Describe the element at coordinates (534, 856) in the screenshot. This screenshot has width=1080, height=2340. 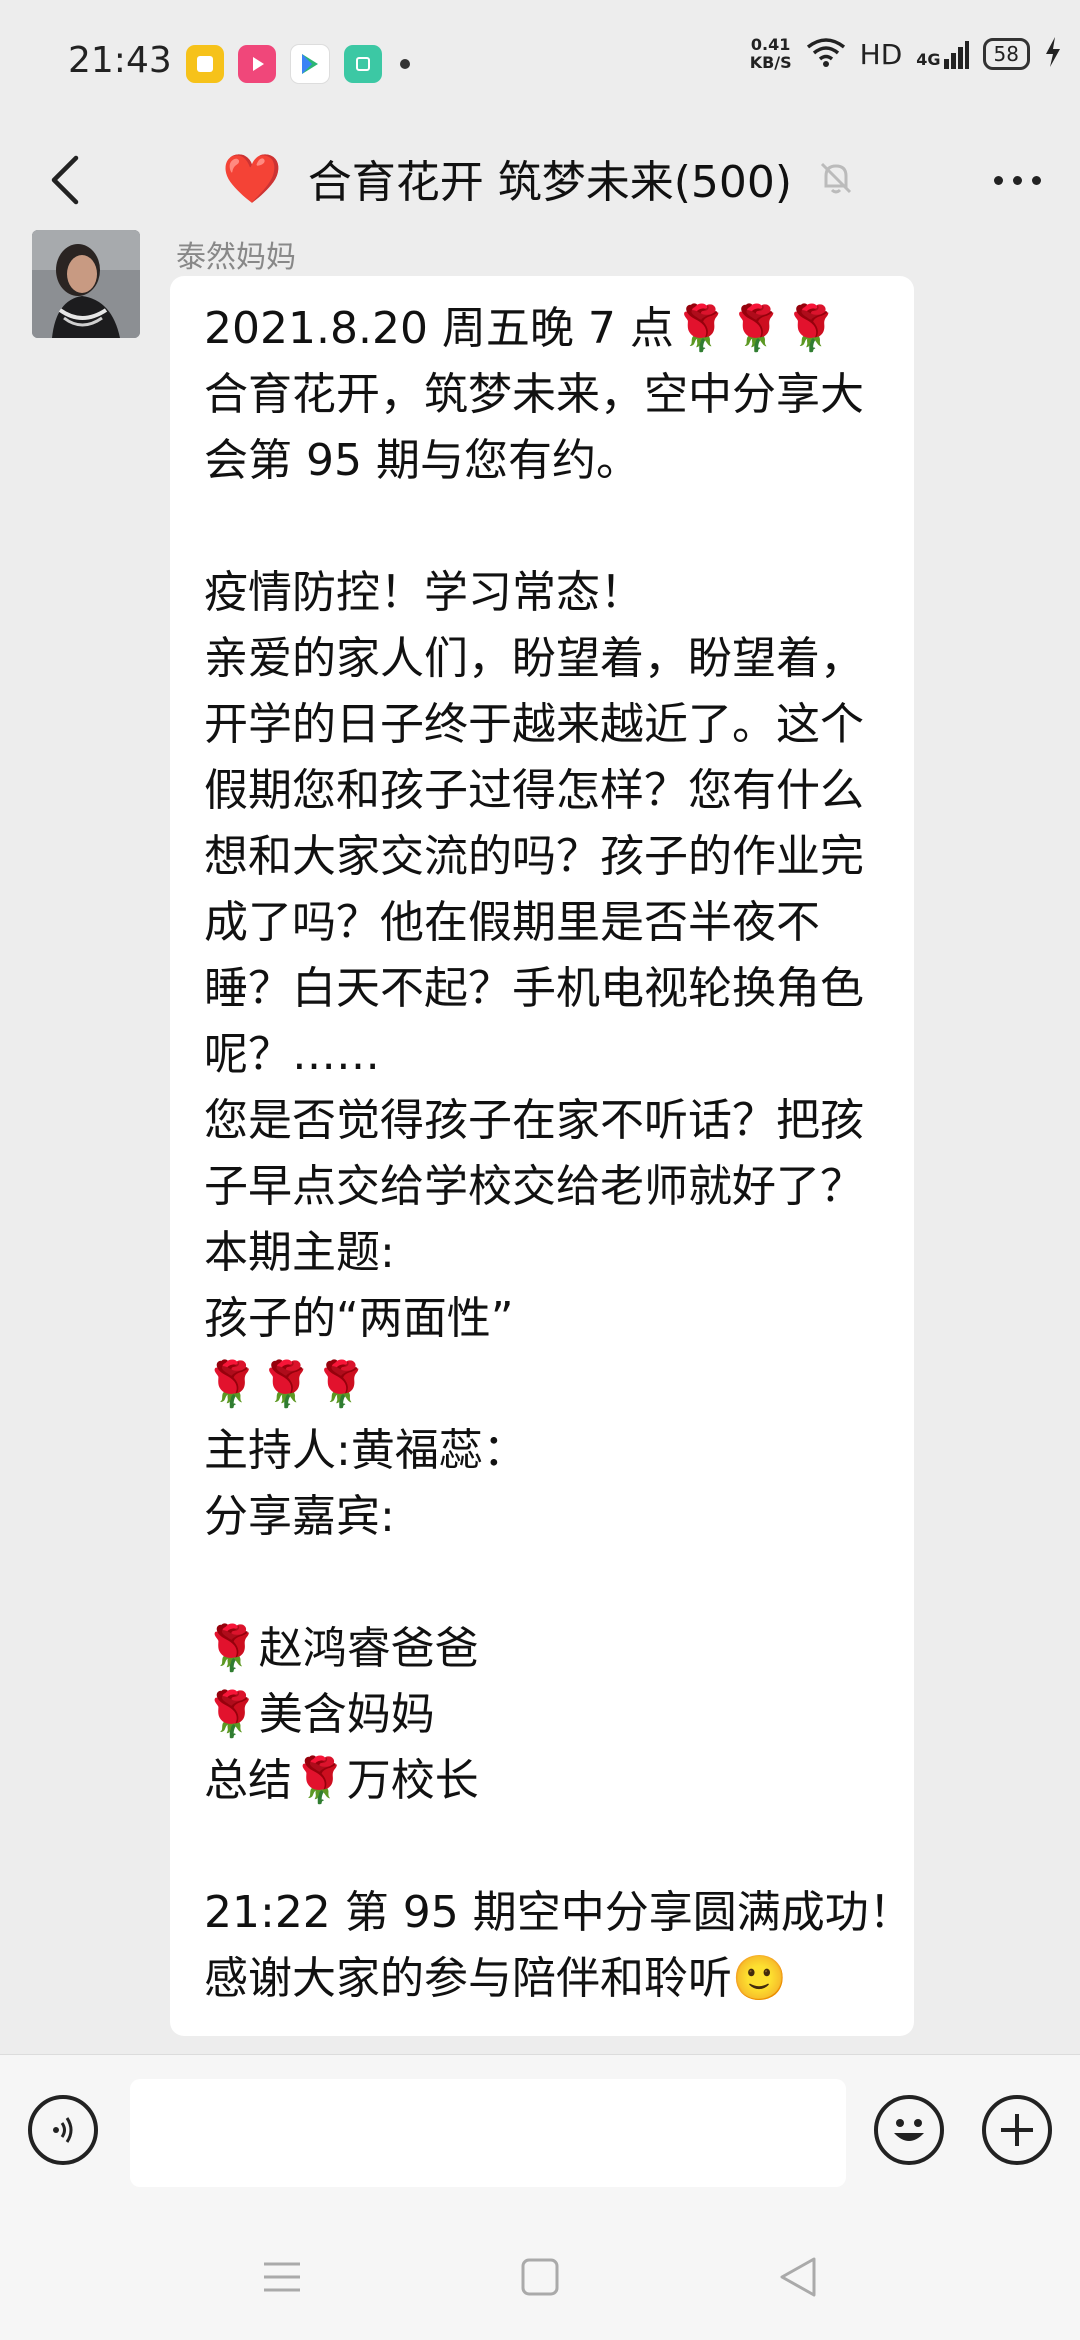
I see `message-line: 想和大家交流的吗？孩子的作业完` at that location.